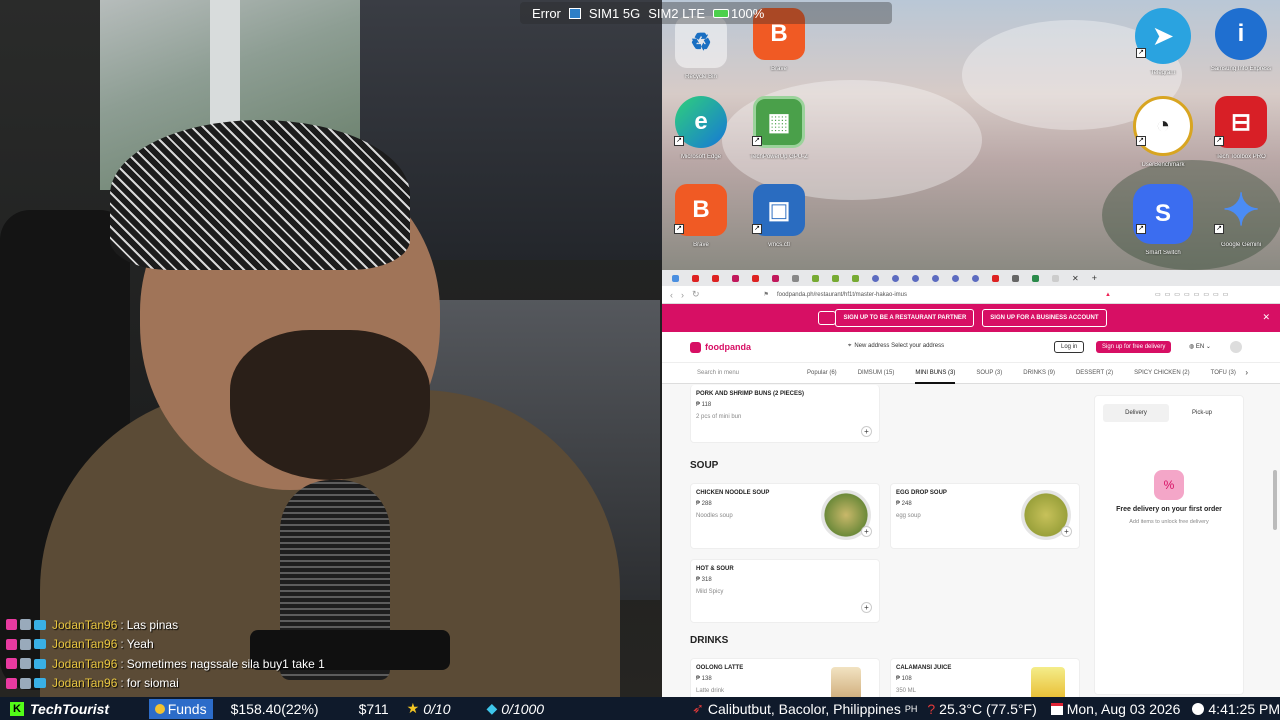 The height and width of the screenshot is (720, 1280). Describe the element at coordinates (1241, 128) in the screenshot. I see `desktop-shortcut: ⊟ ↗ Tech Toolbox PRO` at that location.